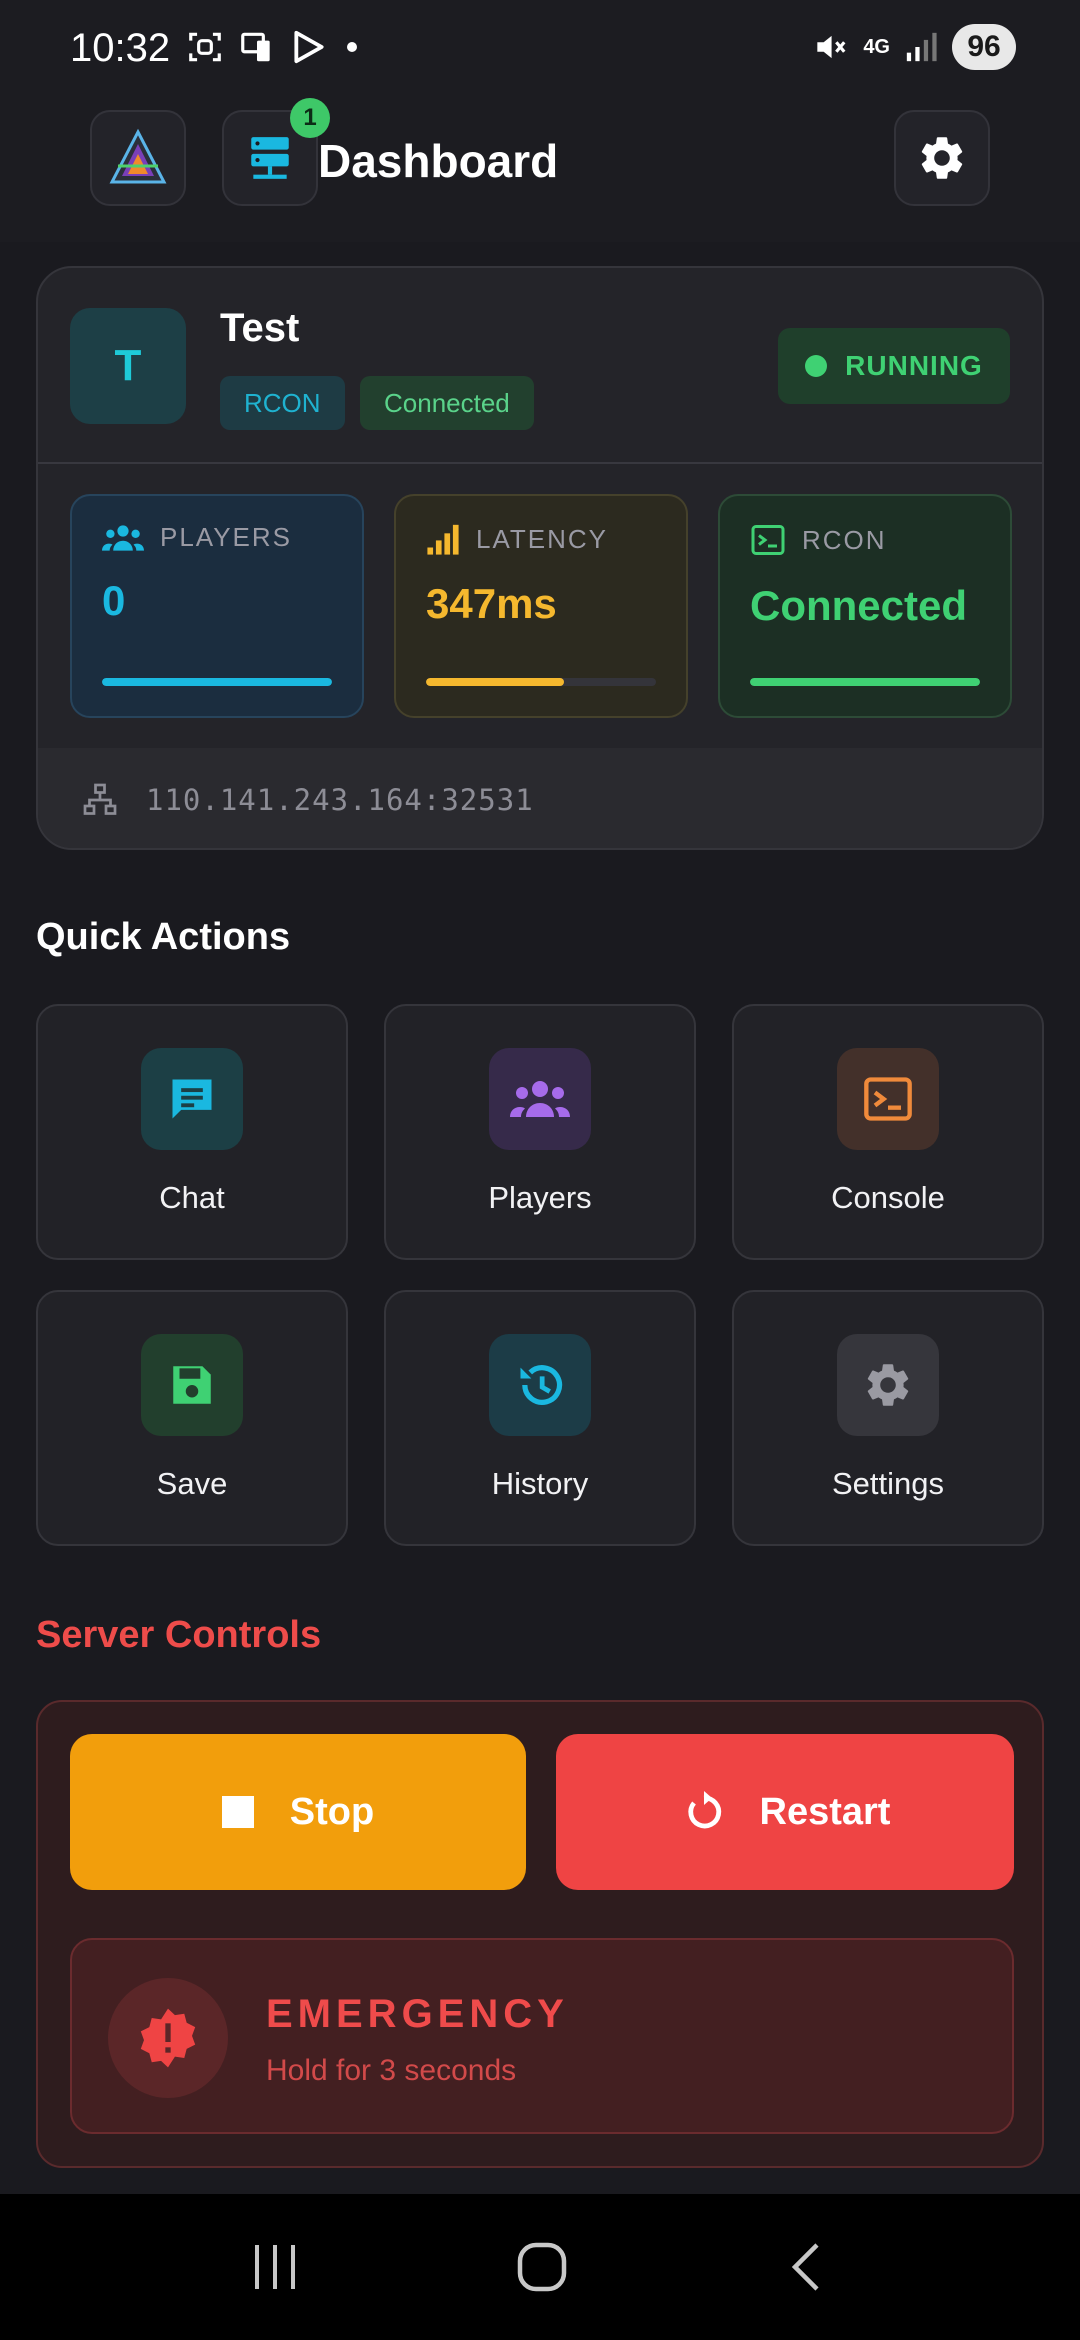 Image resolution: width=1080 pixels, height=2340 pixels. I want to click on players-bar, so click(217, 682).